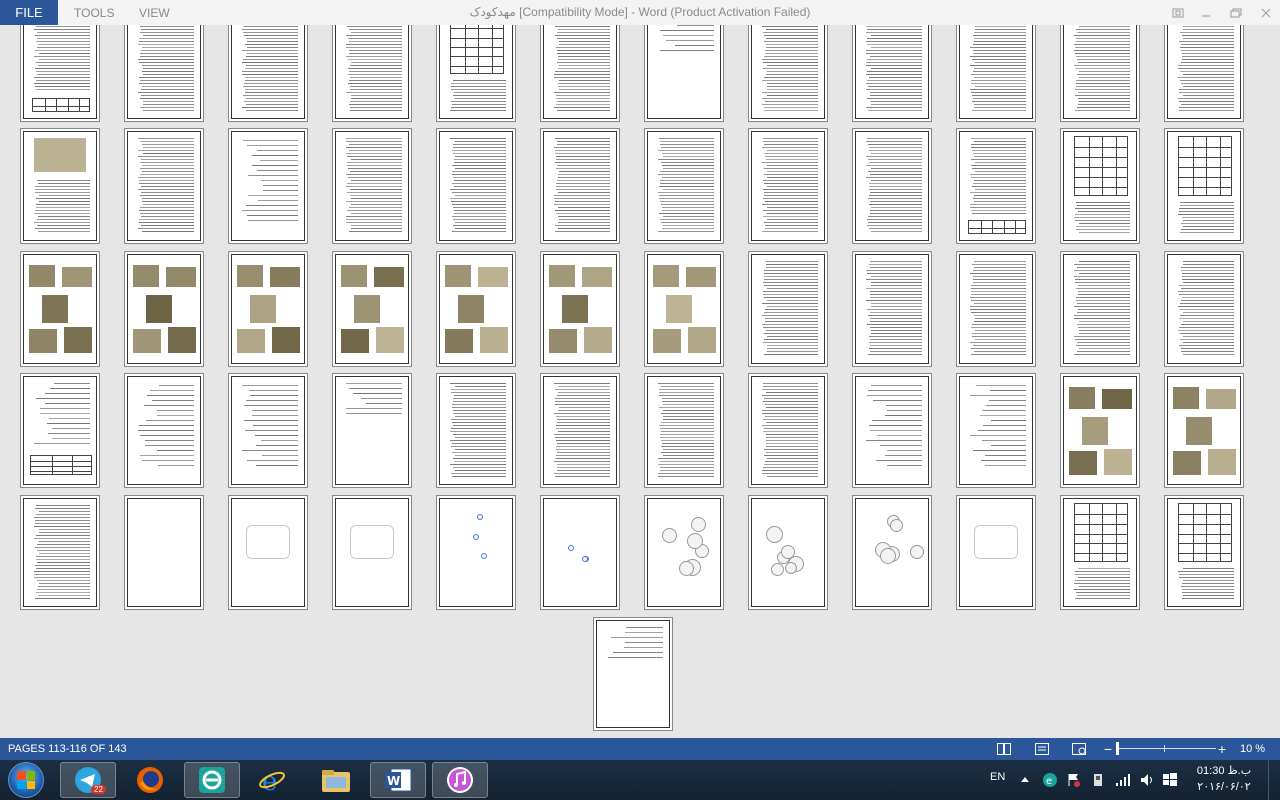  Describe the element at coordinates (1074, 780) in the screenshot. I see `action-center-icon` at that location.